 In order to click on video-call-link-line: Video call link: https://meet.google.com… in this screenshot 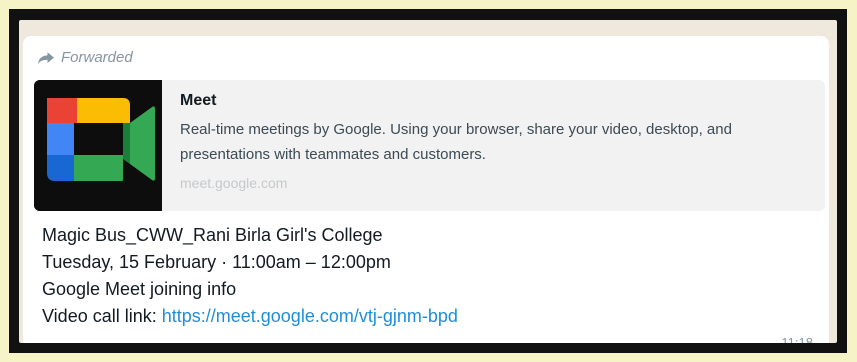, I will do `click(250, 316)`.